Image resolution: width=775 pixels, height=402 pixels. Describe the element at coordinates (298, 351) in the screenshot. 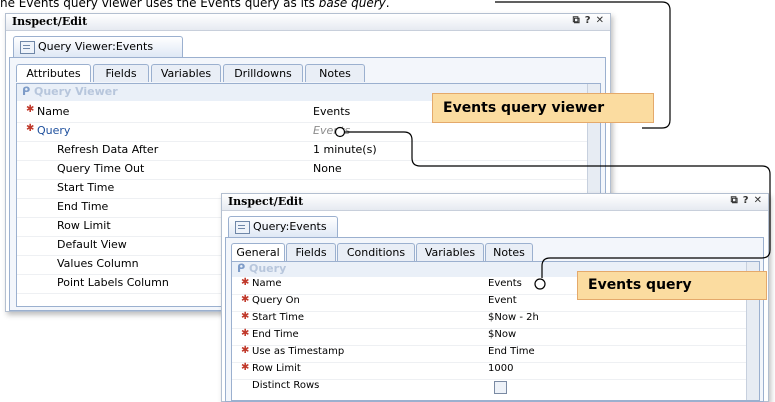

I see `property-label: Use as Timestamp` at that location.